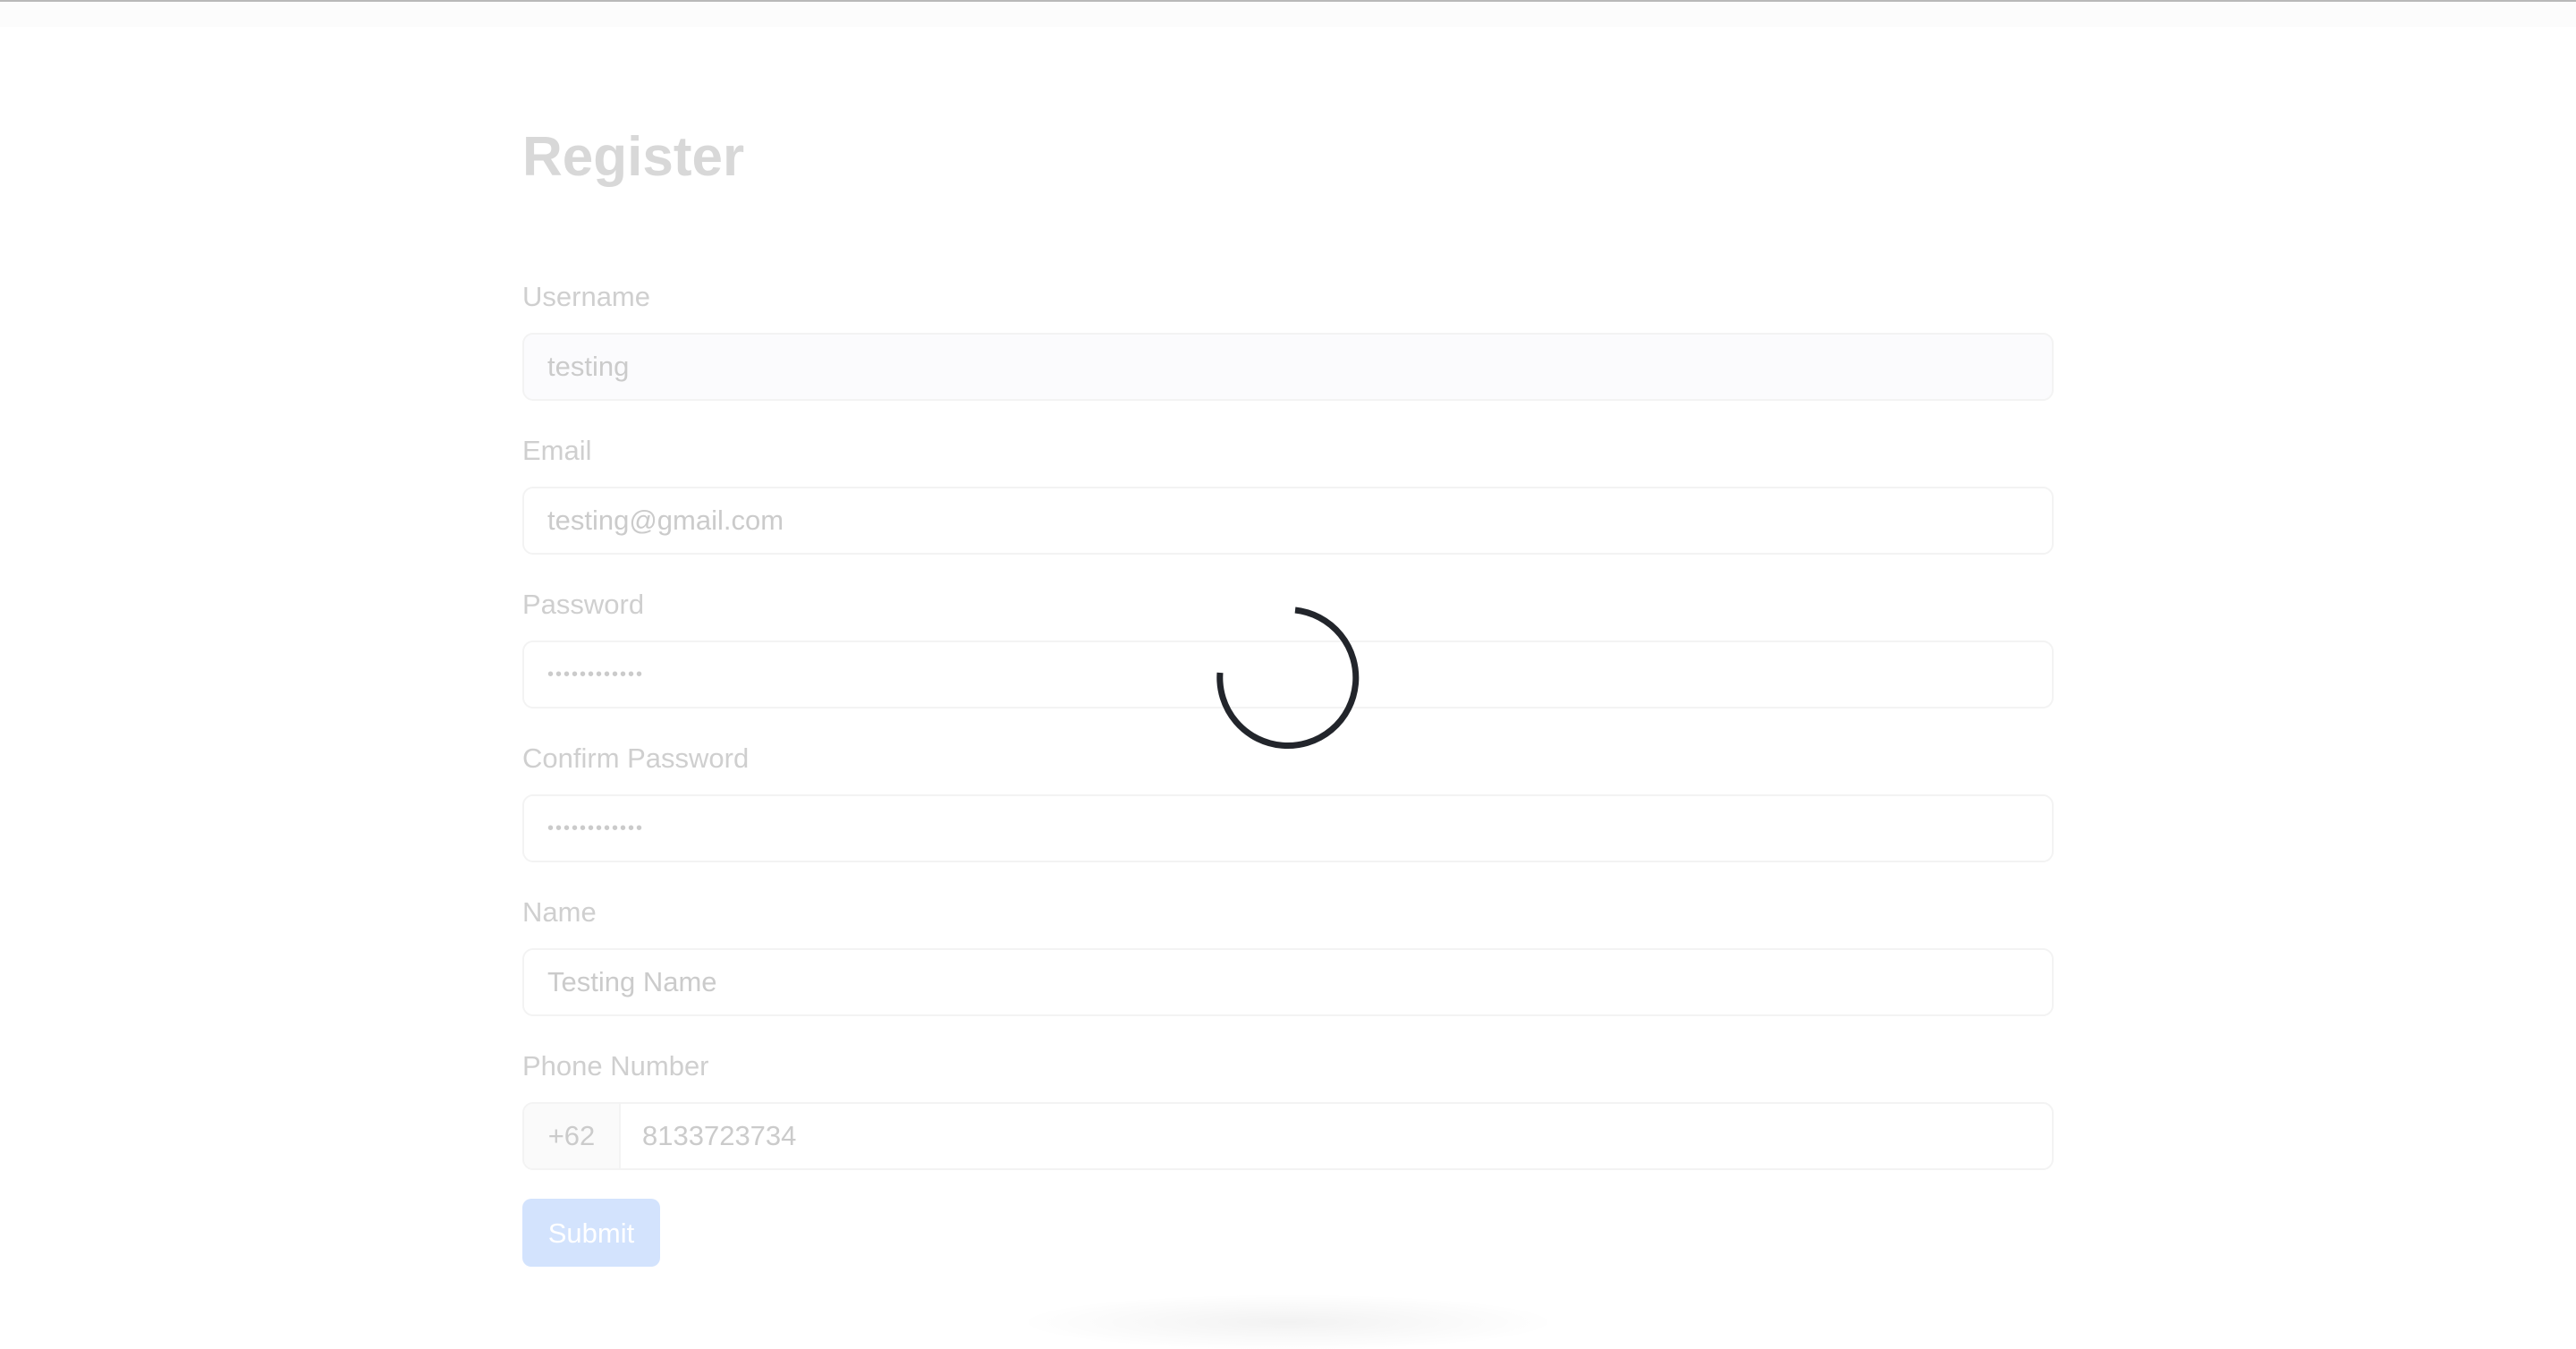 The width and height of the screenshot is (2576, 1349). What do you see at coordinates (591, 1233) in the screenshot?
I see `submit-button: Submit` at bounding box center [591, 1233].